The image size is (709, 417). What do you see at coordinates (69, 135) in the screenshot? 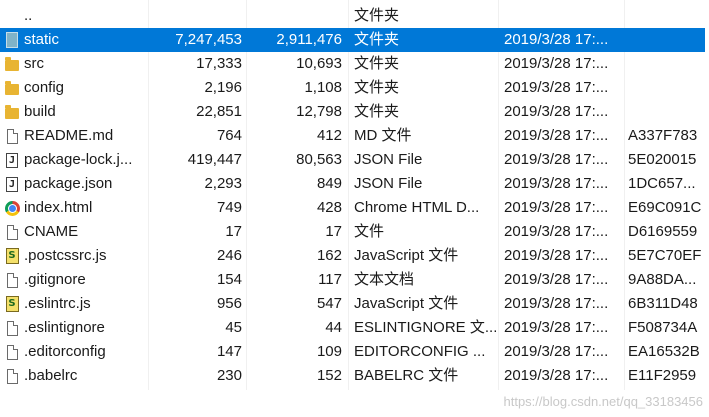
I see `file-name: README.md` at bounding box center [69, 135].